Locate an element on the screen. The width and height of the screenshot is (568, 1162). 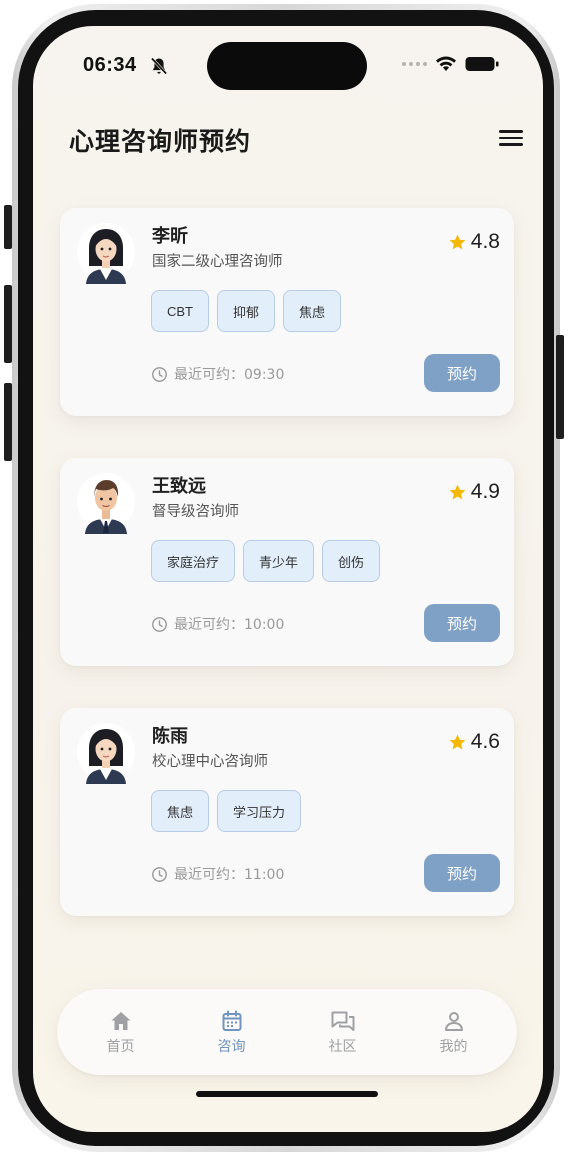
status-indicators is located at coordinates (450, 64).